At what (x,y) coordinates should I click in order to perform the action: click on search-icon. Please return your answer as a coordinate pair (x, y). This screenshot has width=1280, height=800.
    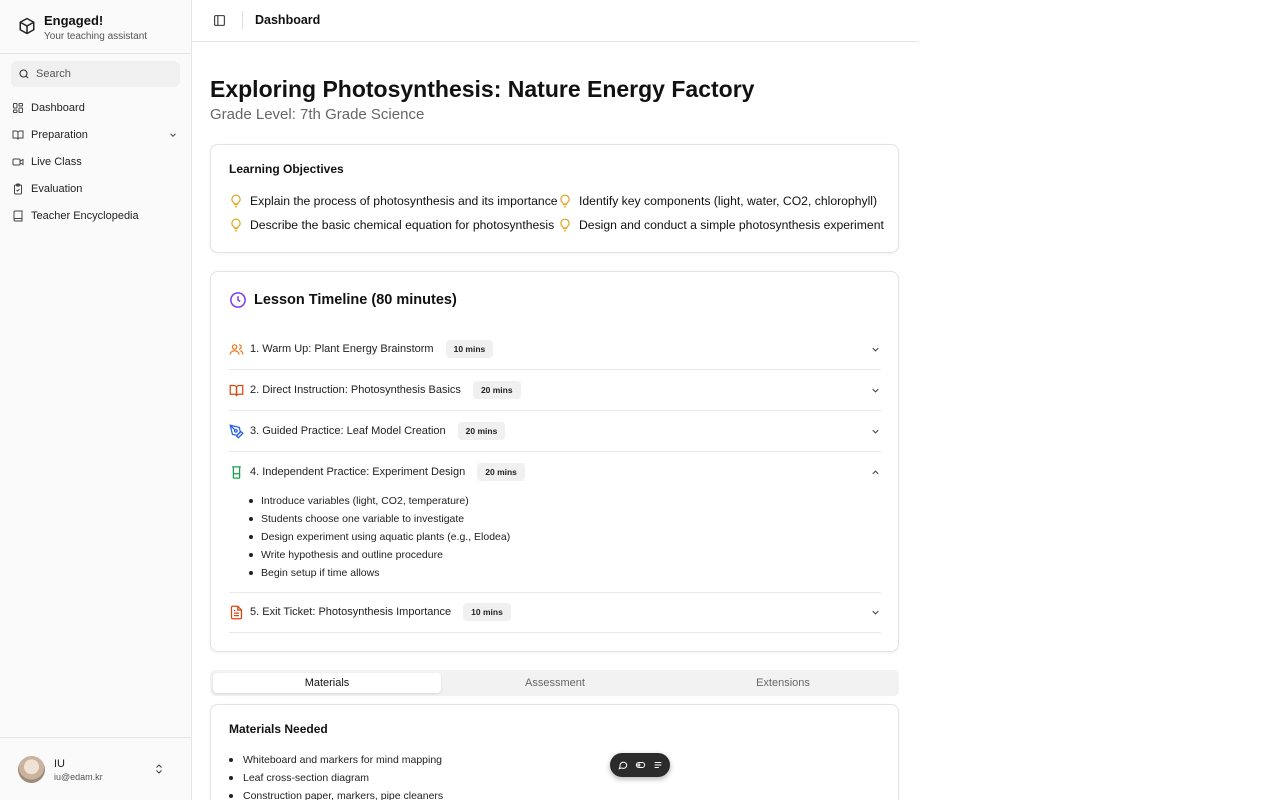
    Looking at the image, I should click on (24, 74).